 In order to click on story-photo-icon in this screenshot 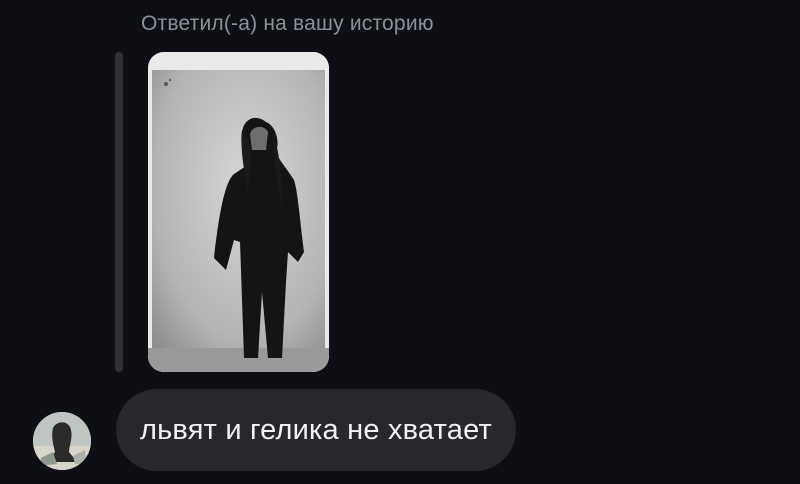, I will do `click(238, 212)`.